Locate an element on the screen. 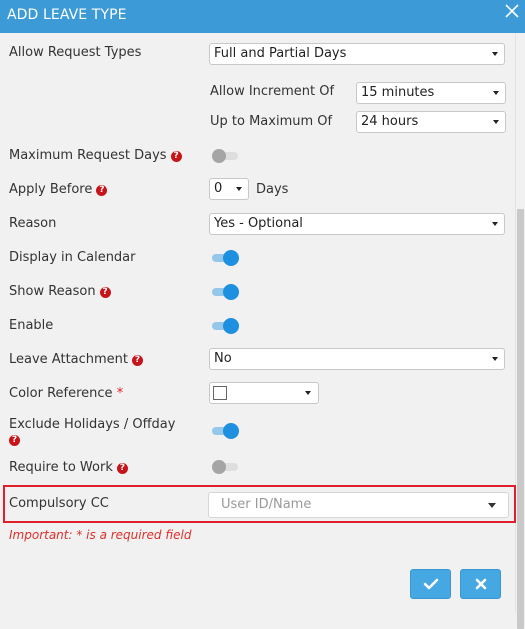 This screenshot has width=525, height=629. check-icon is located at coordinates (431, 584).